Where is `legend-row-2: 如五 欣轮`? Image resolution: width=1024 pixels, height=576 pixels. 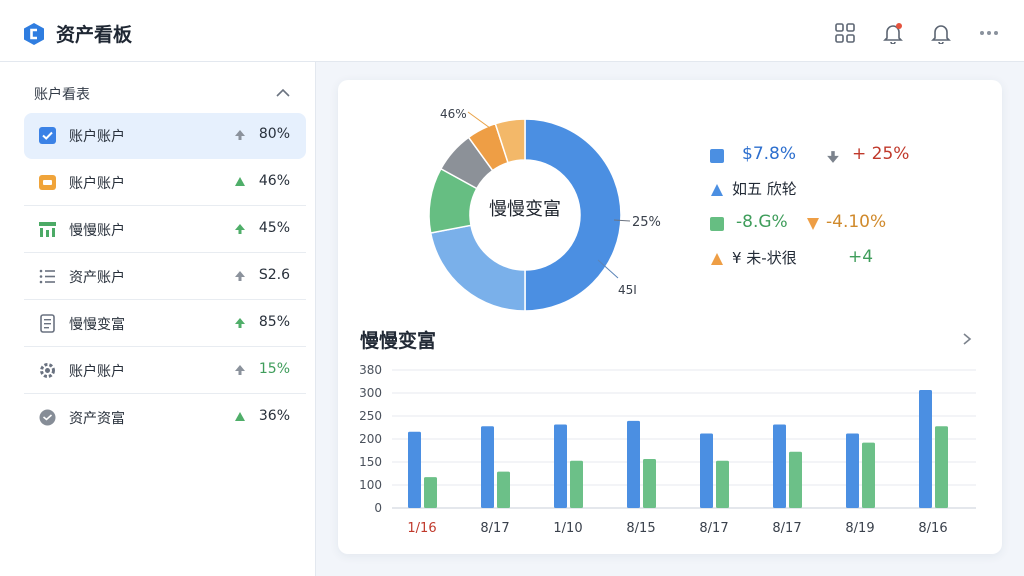
legend-row-2: 如五 欣轮 is located at coordinates (850, 191).